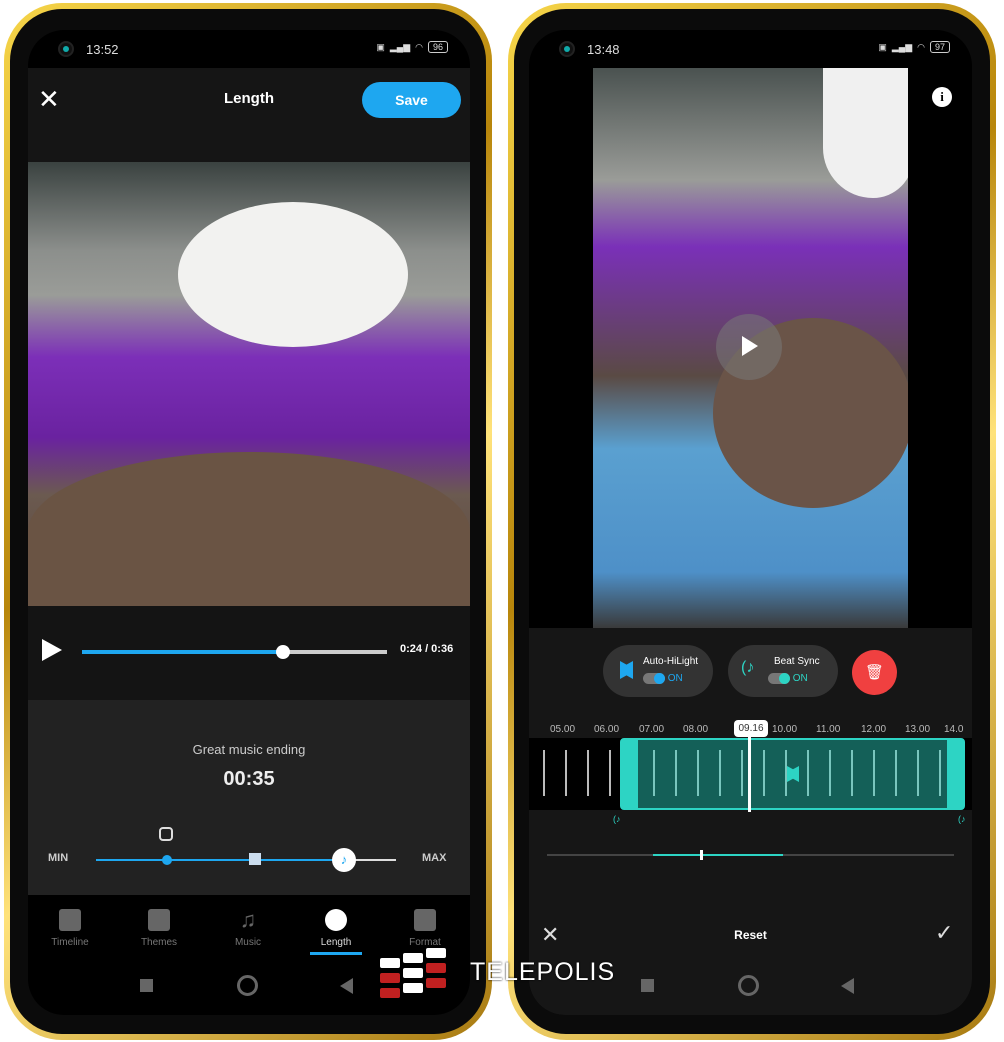 The image size is (1004, 1042). Describe the element at coordinates (249, 749) in the screenshot. I see `length-label: Great music ending` at that location.